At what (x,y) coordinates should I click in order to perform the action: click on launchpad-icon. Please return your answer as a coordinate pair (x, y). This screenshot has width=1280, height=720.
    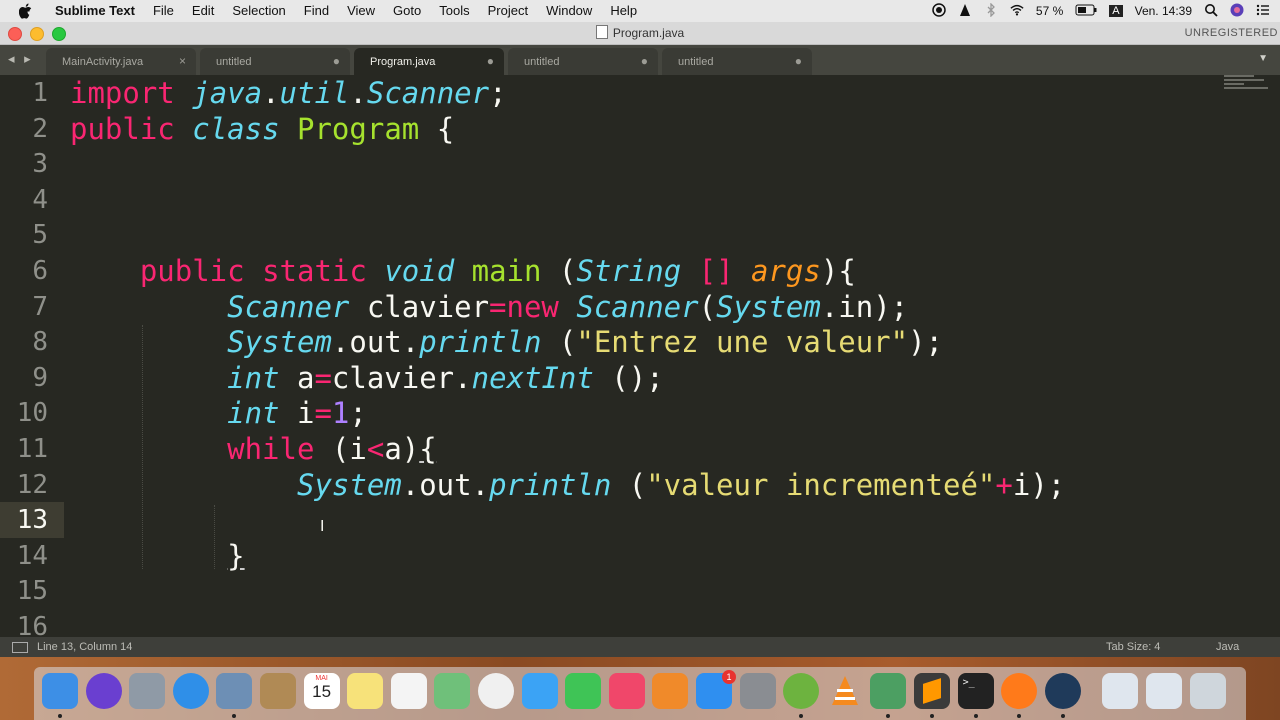
    Looking at the image, I should click on (147, 691).